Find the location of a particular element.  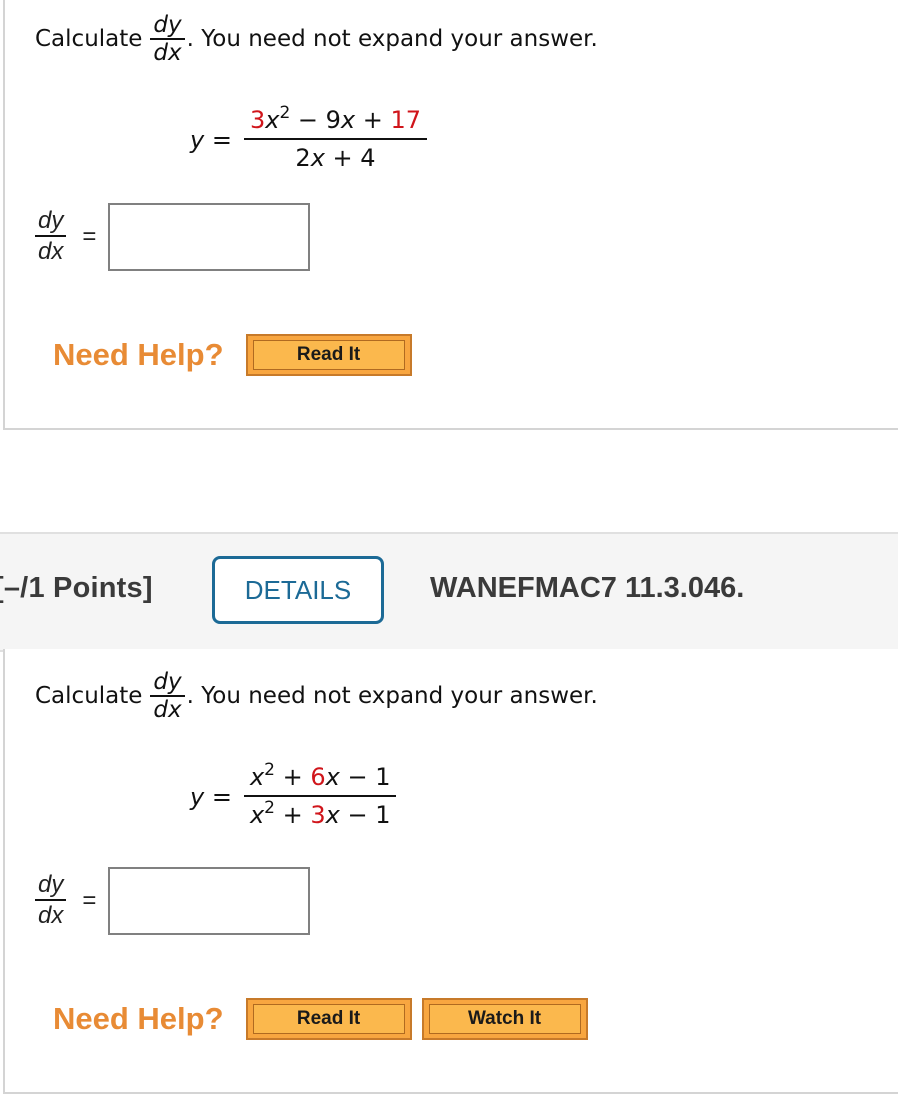

question-id: WANEFMAC7 11.3.046. is located at coordinates (587, 588).